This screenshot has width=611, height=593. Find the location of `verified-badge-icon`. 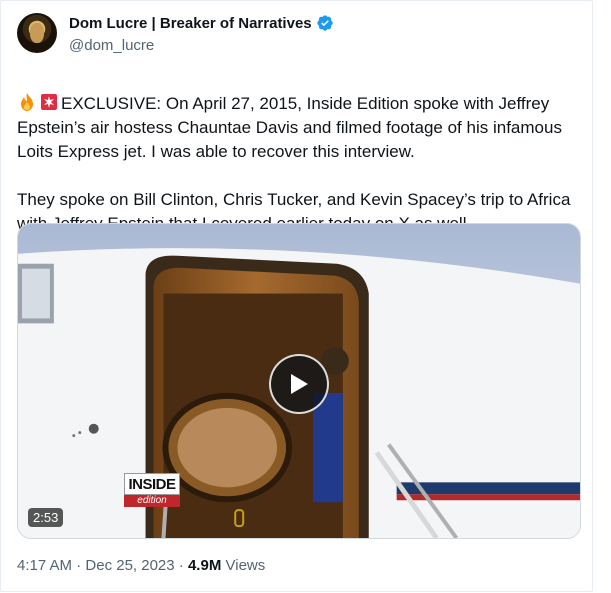

verified-badge-icon is located at coordinates (324, 23).